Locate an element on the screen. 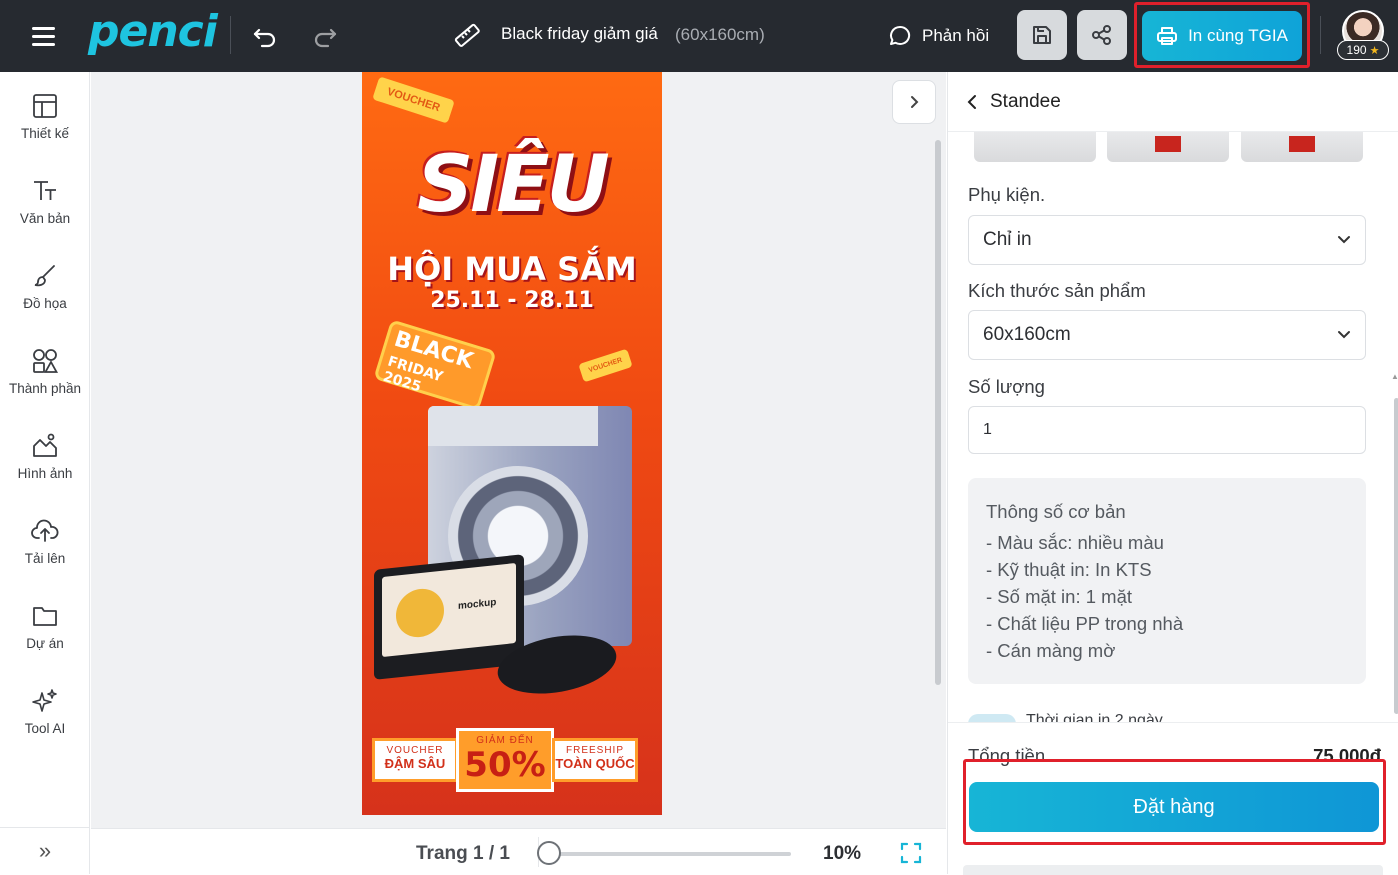 The width and height of the screenshot is (1398, 875). redo-icon is located at coordinates (325, 36).